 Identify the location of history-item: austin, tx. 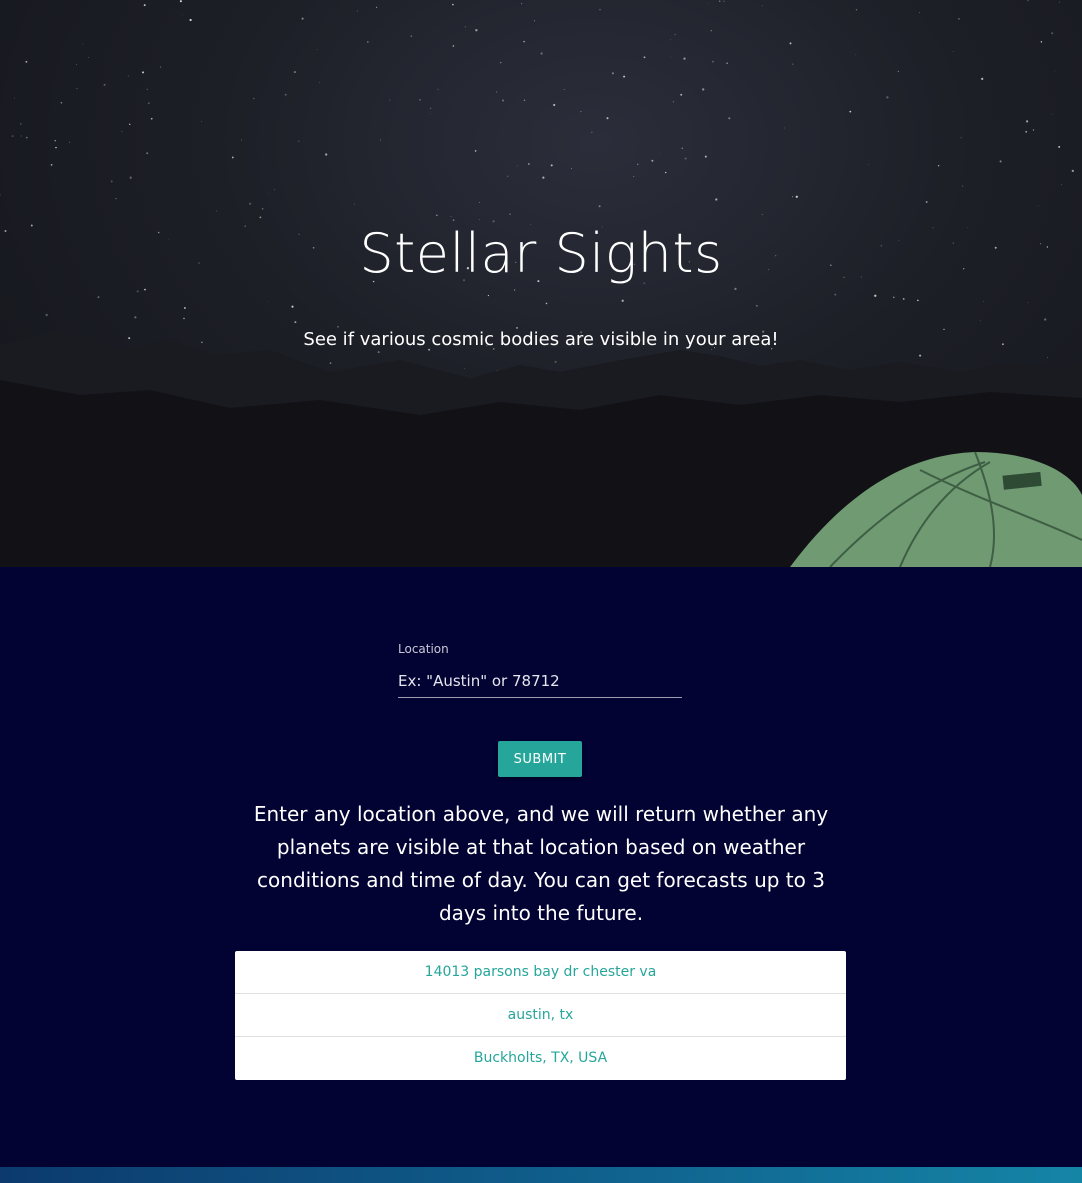
(540, 1015).